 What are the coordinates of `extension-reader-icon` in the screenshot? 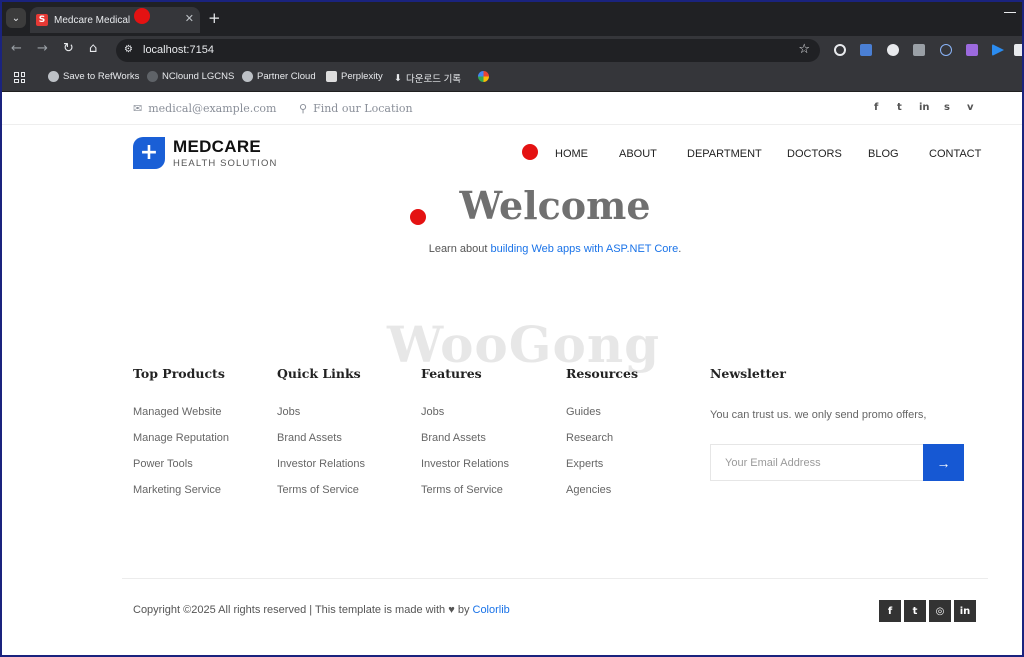 It's located at (919, 50).